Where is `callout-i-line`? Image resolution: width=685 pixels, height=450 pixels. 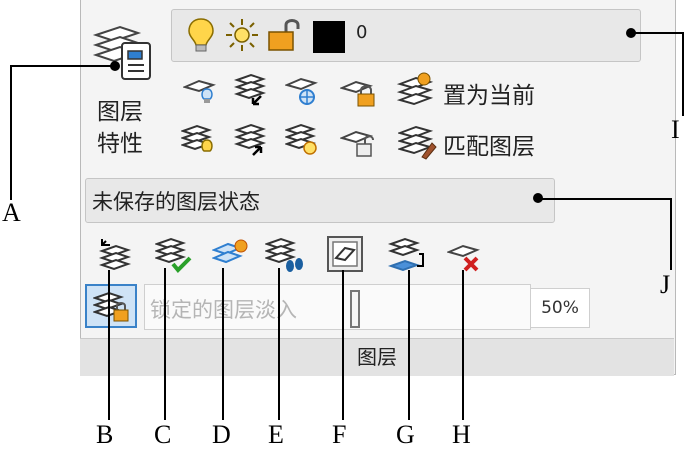
callout-i-line is located at coordinates (658, 33).